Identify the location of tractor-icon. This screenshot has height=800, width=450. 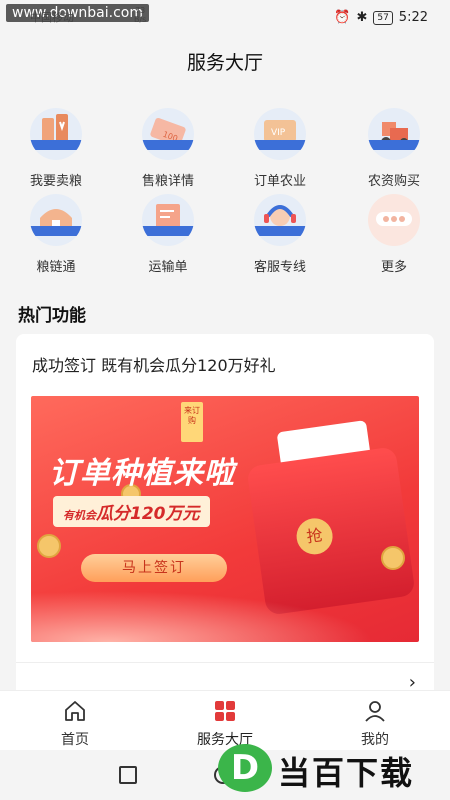
(394, 134).